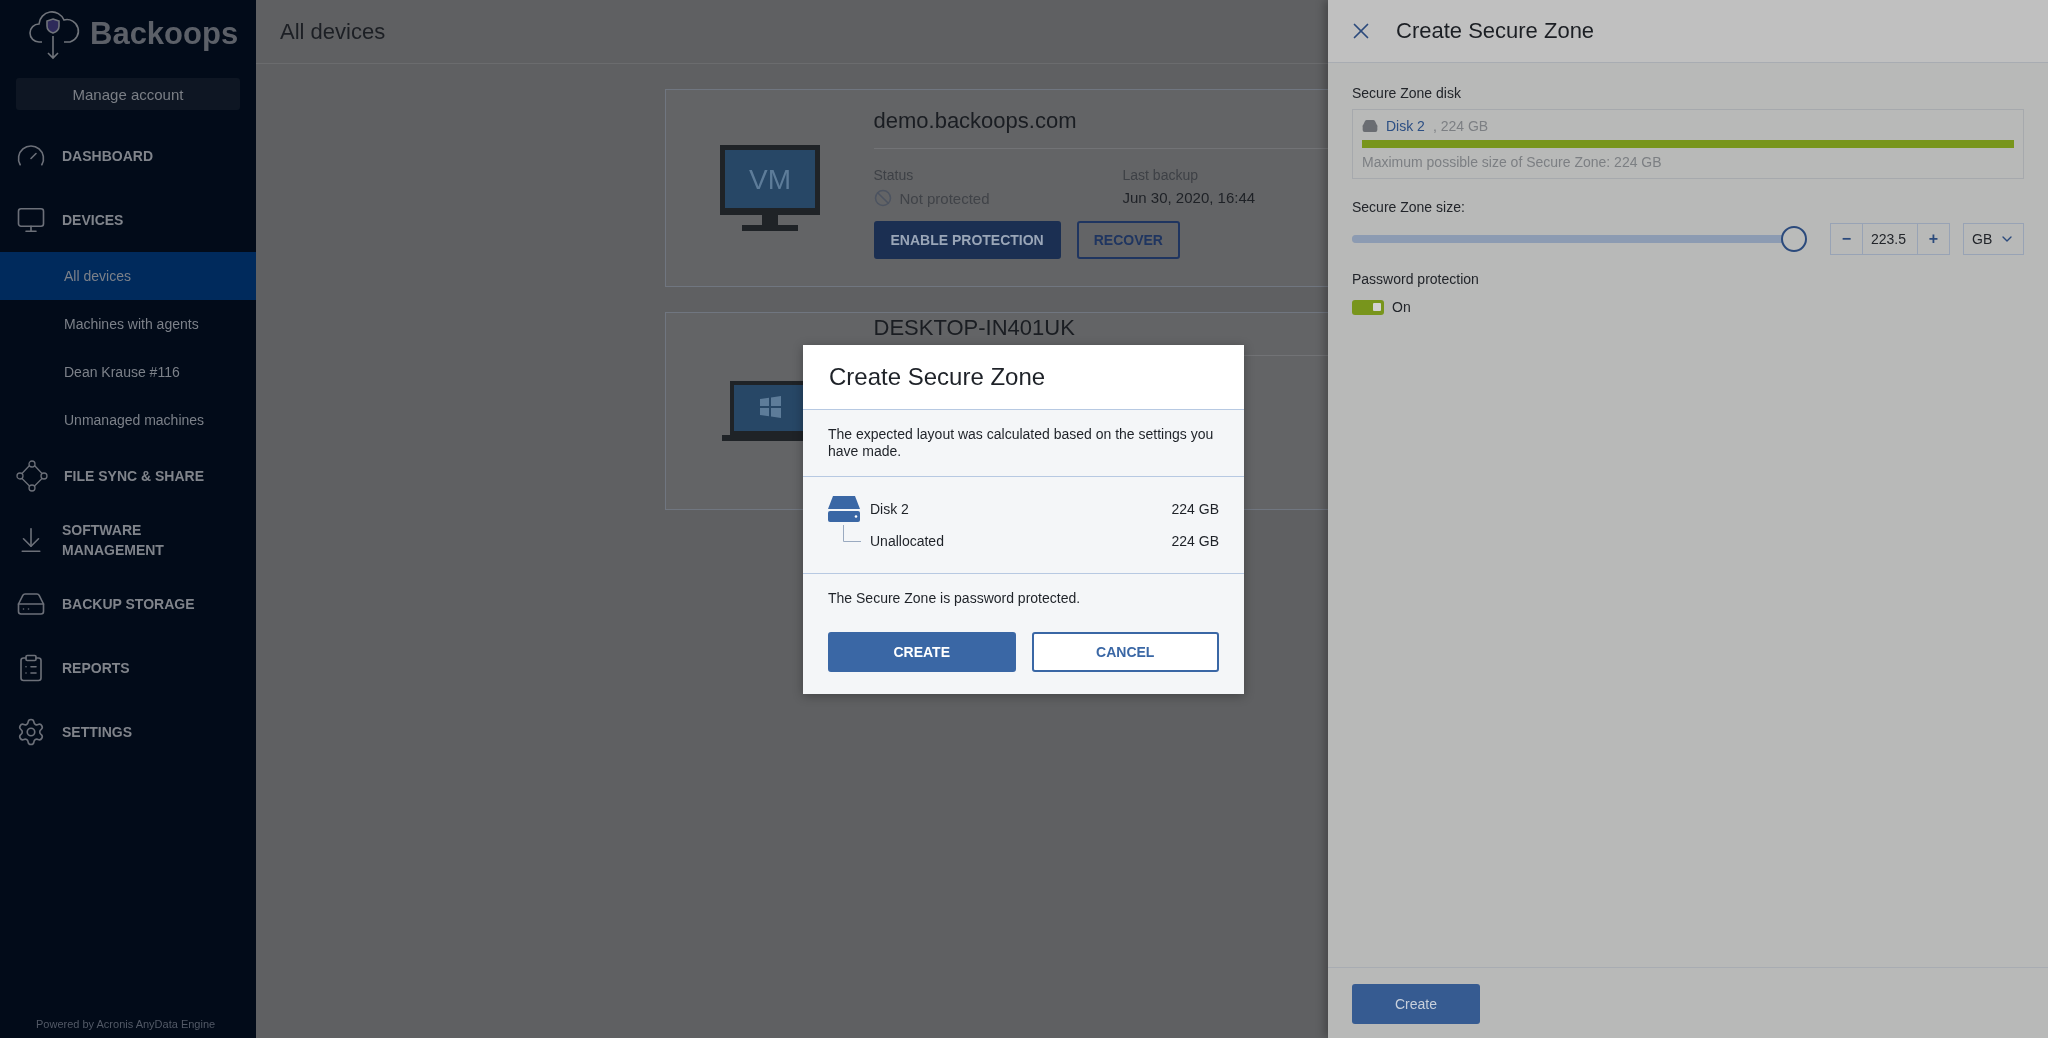  What do you see at coordinates (907, 541) in the screenshot?
I see `partition-name: Unallocated` at bounding box center [907, 541].